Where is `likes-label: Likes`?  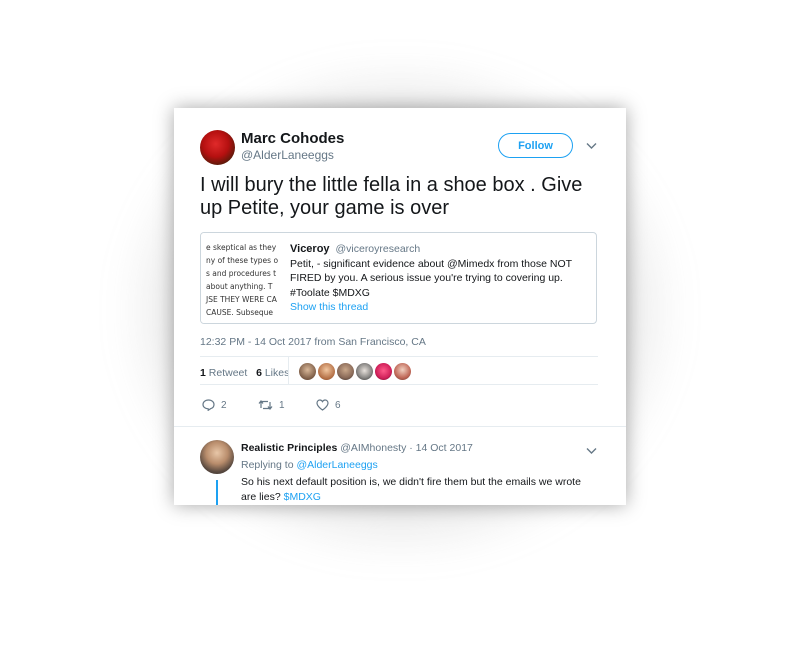 likes-label: Likes is located at coordinates (277, 373).